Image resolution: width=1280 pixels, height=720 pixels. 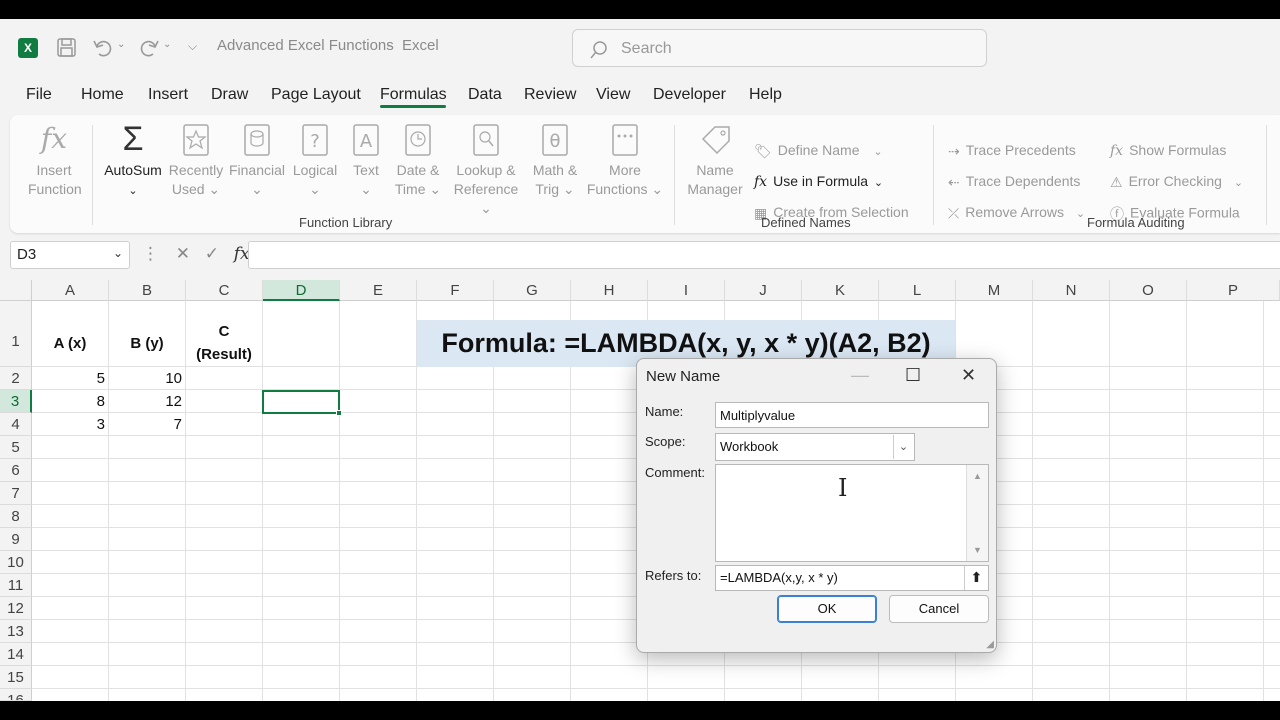 I want to click on date-time-button: Date & Time ⌄, so click(x=418, y=160).